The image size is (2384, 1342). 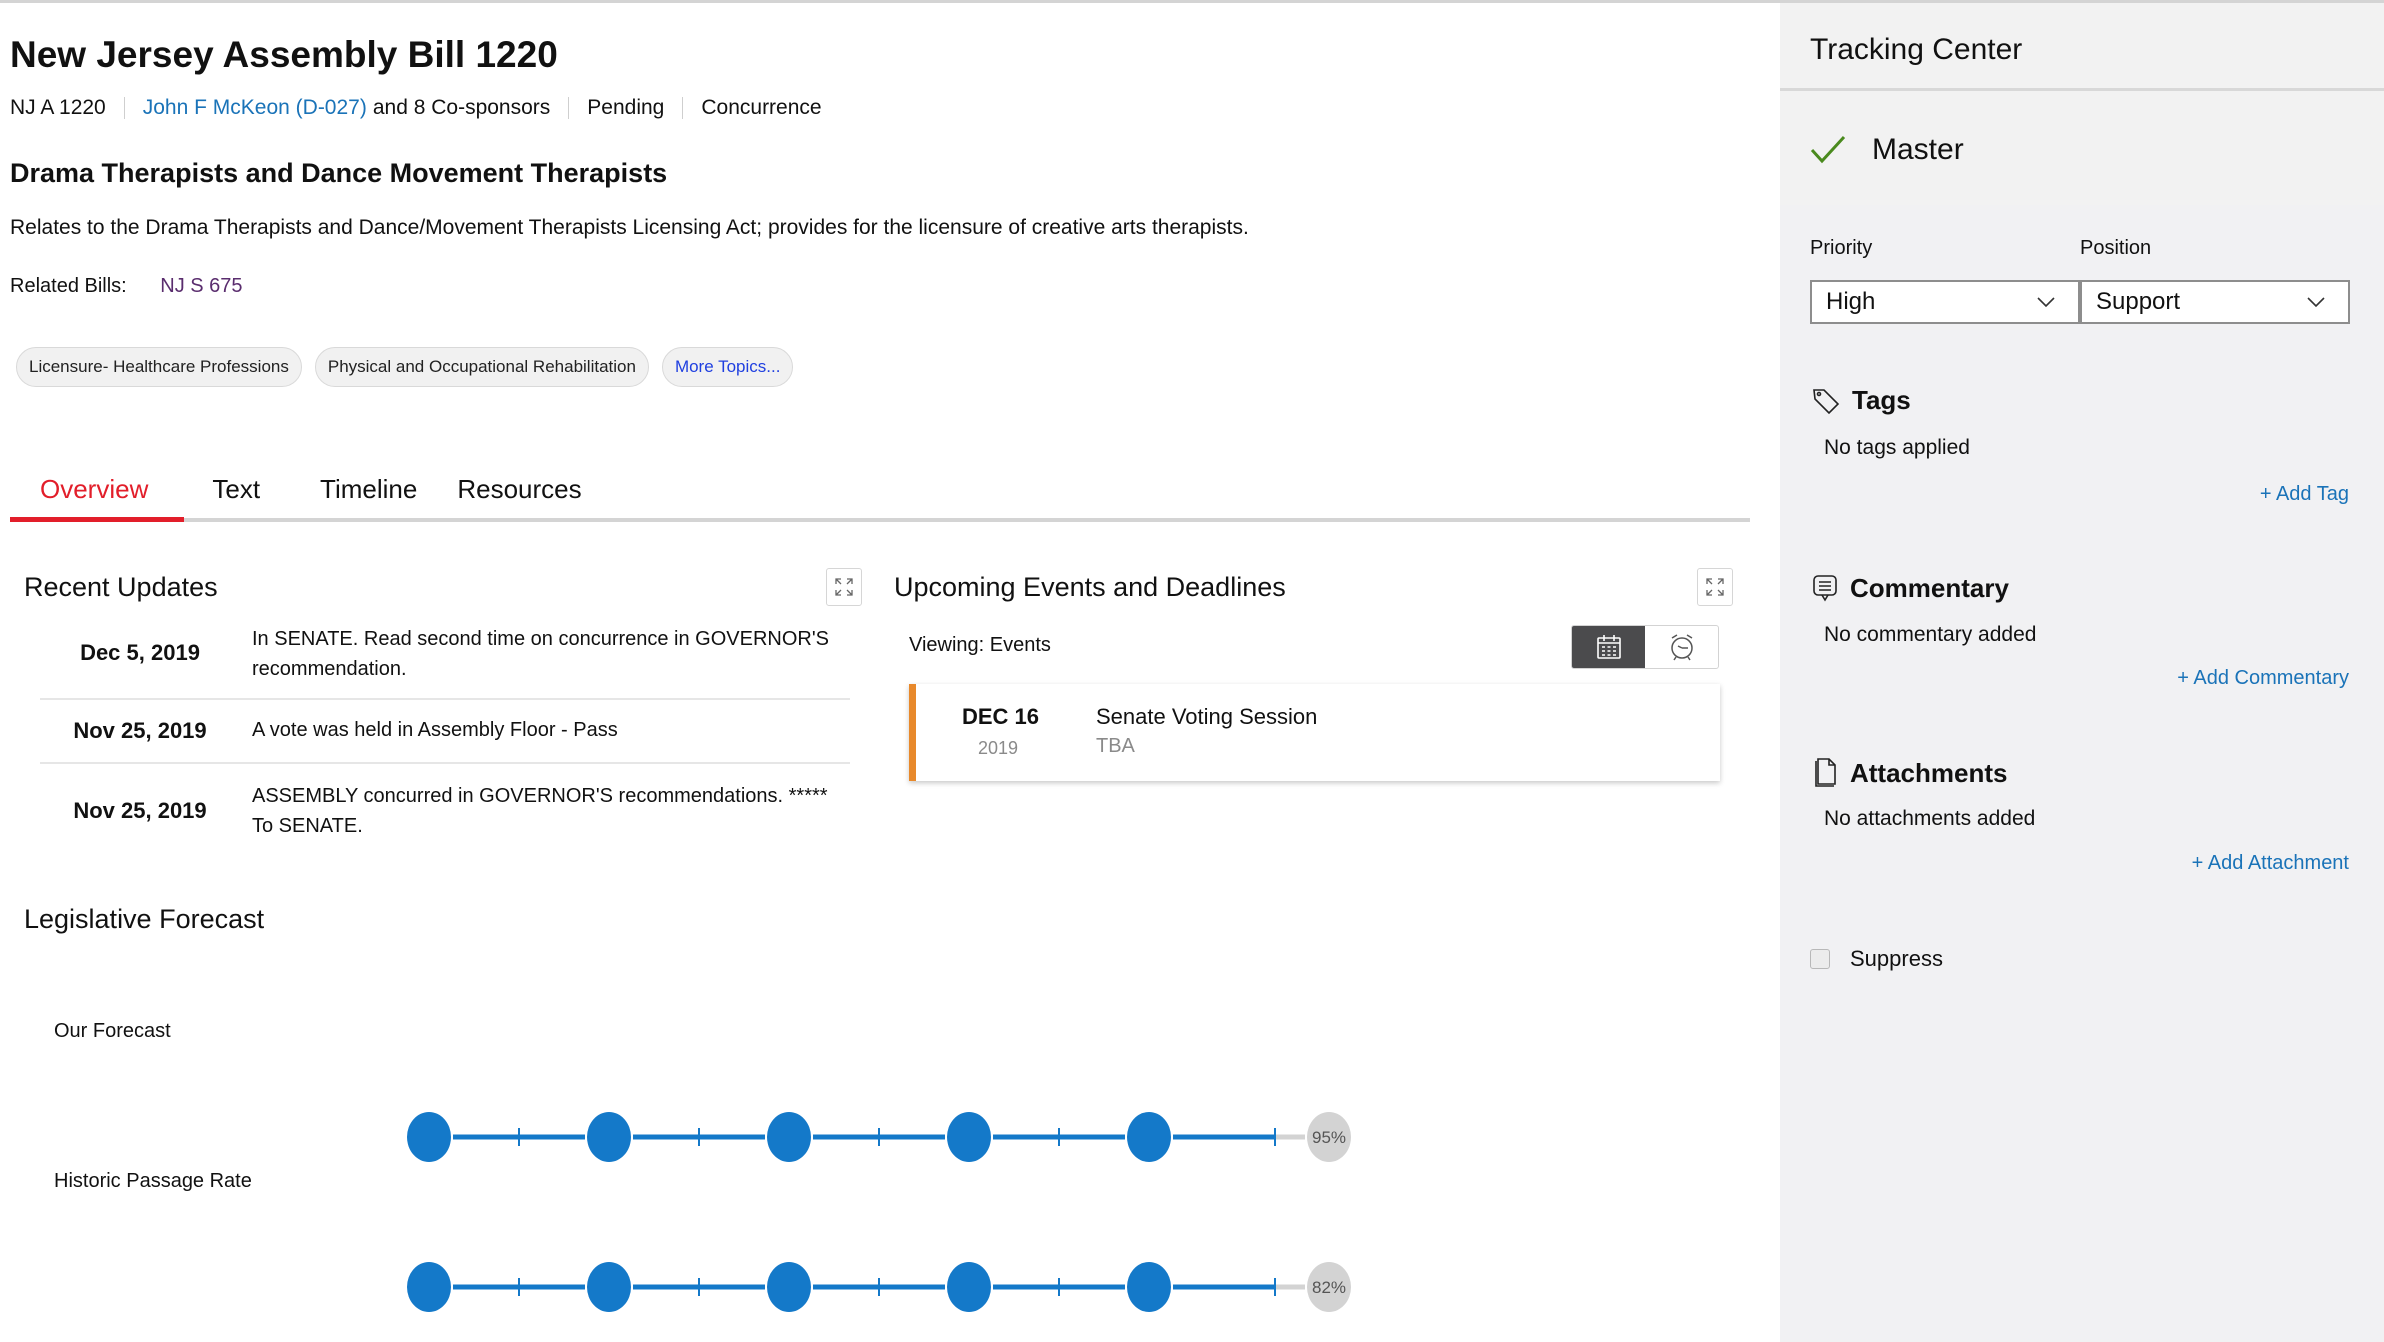 I want to click on events-view-toggle, so click(x=1645, y=647).